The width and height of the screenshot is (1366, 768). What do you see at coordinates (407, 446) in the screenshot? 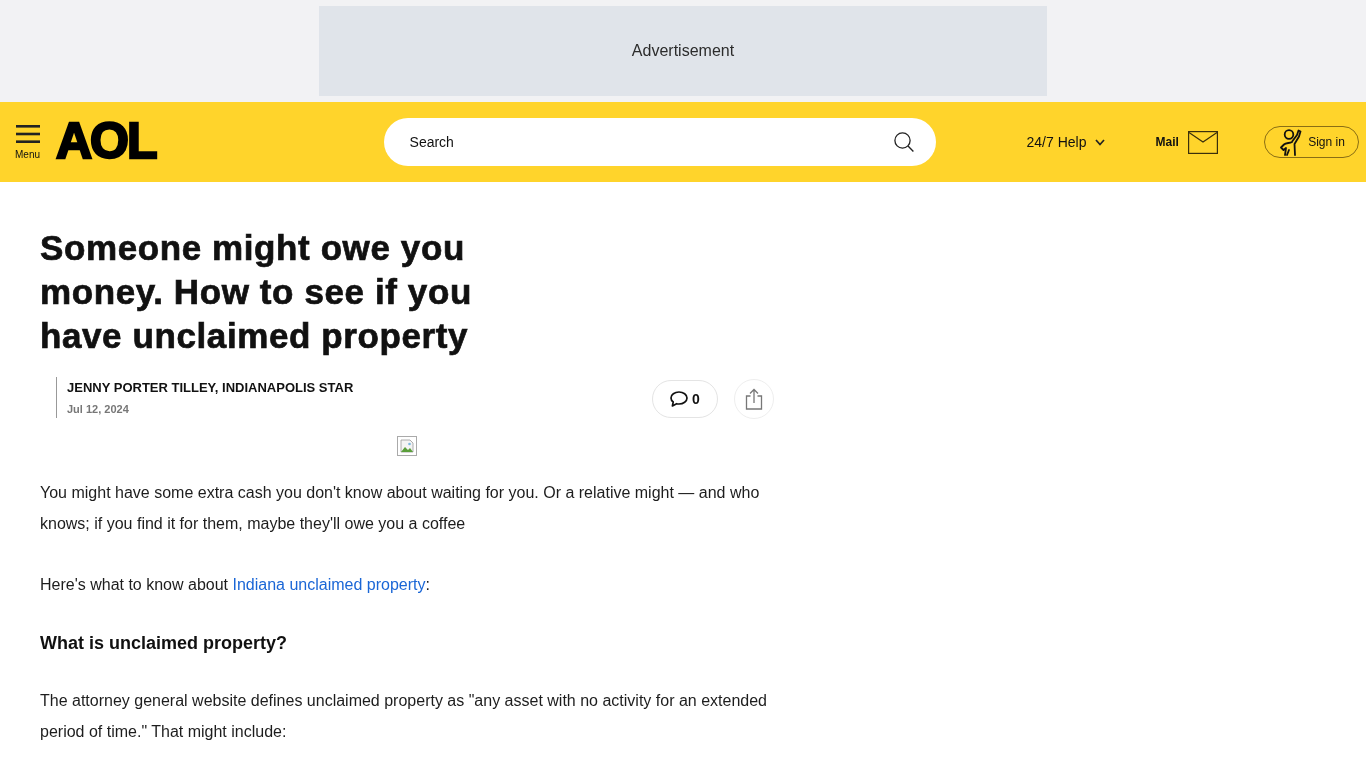
I see `broken-image-icon` at bounding box center [407, 446].